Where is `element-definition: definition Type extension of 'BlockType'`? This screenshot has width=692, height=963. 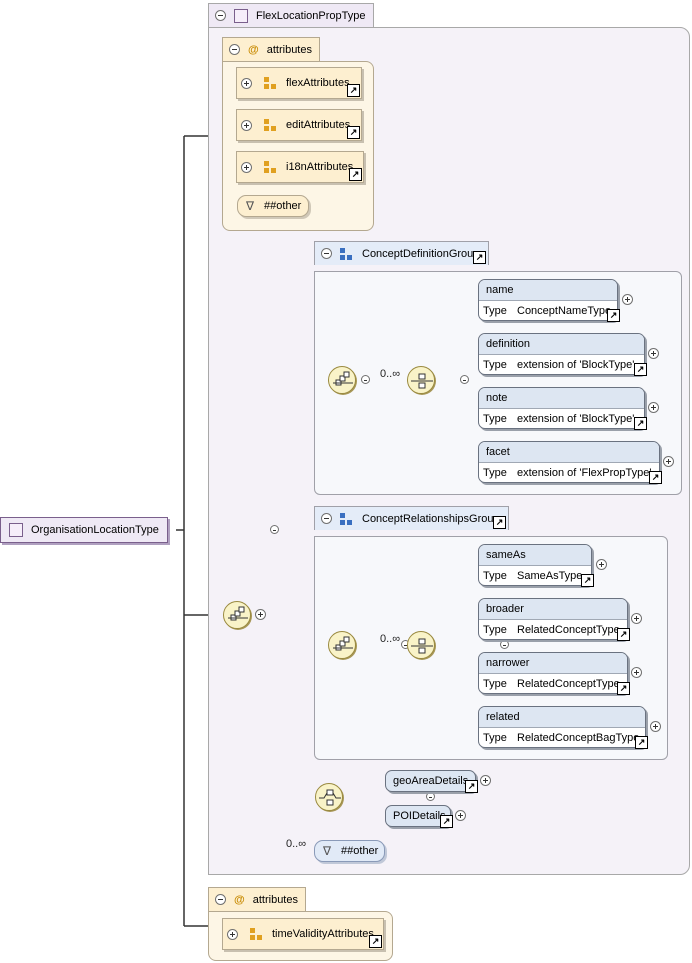 element-definition: definition Type extension of 'BlockType' is located at coordinates (562, 354).